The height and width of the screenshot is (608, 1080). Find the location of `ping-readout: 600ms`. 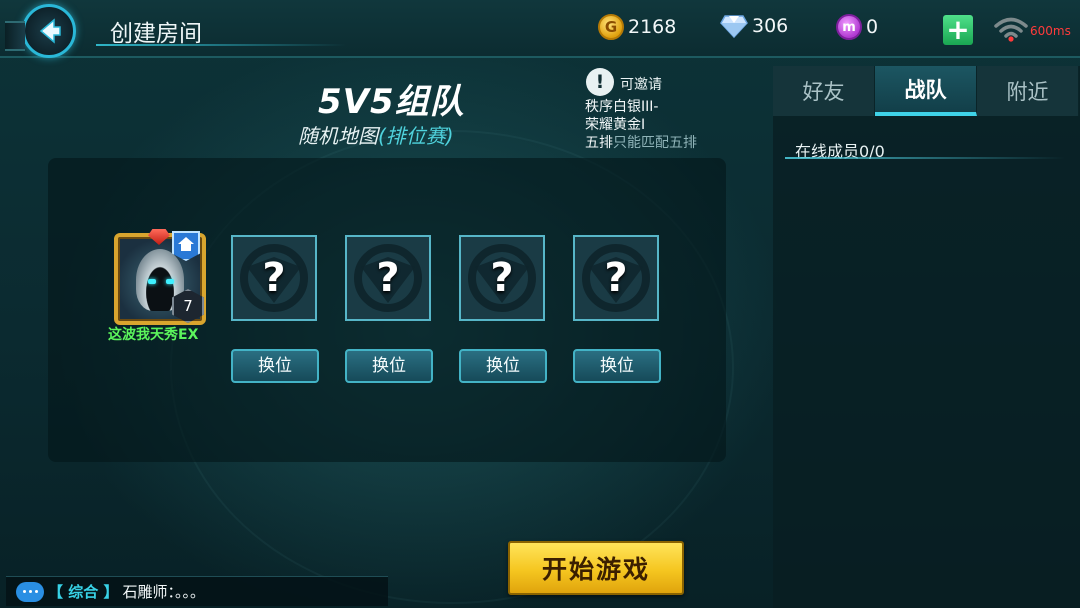

ping-readout: 600ms is located at coordinates (1050, 31).